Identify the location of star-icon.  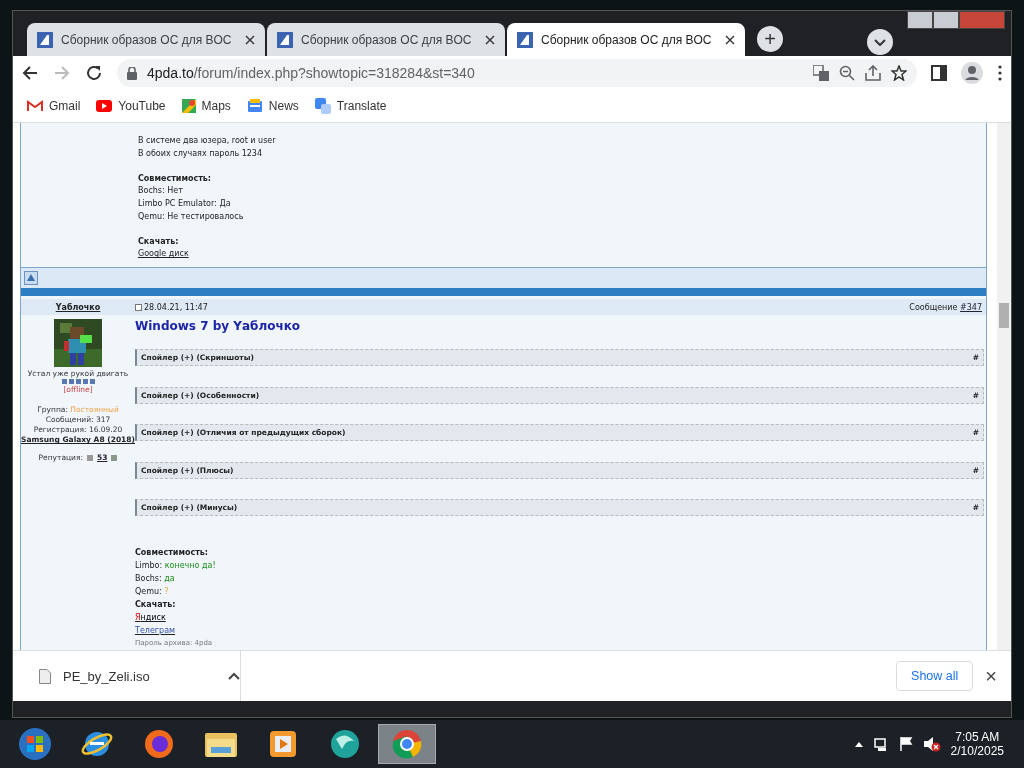
(899, 73).